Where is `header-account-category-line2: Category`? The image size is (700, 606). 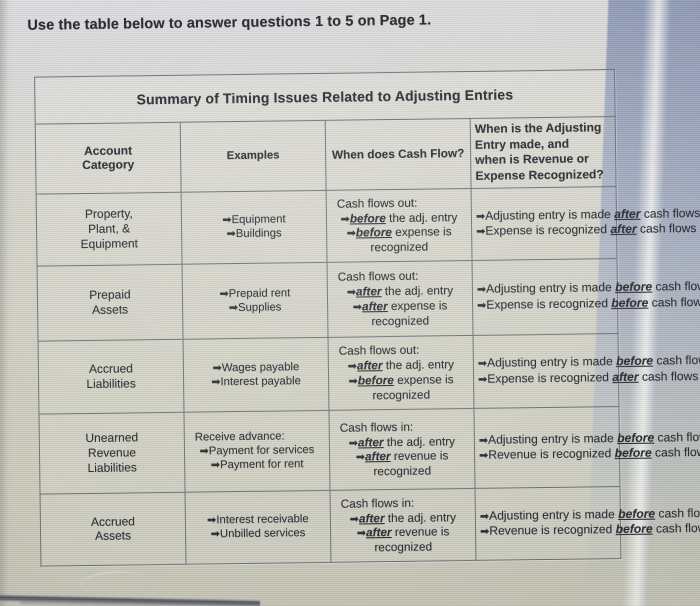 header-account-category-line2: Category is located at coordinates (108, 165).